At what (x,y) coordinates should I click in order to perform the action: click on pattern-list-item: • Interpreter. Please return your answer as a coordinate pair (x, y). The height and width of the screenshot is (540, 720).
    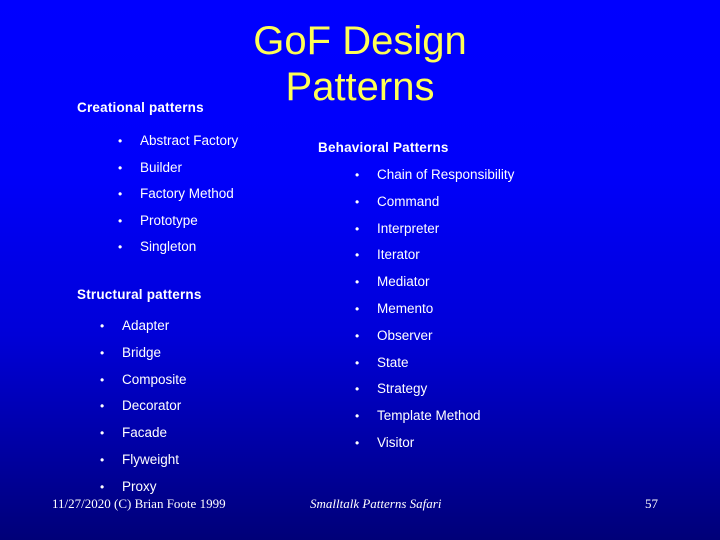
    Looking at the image, I should click on (434, 229).